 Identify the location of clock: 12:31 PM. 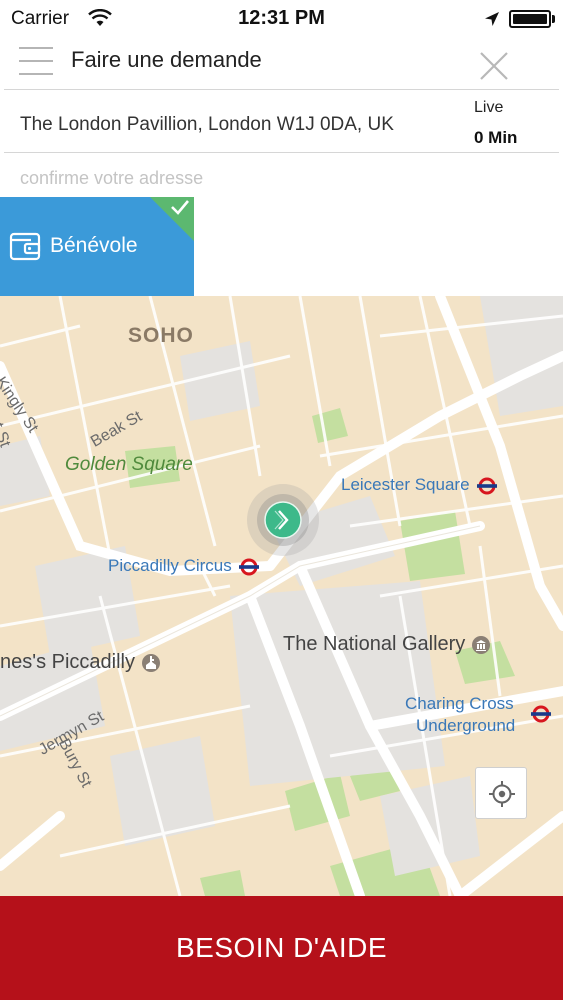
(281, 18).